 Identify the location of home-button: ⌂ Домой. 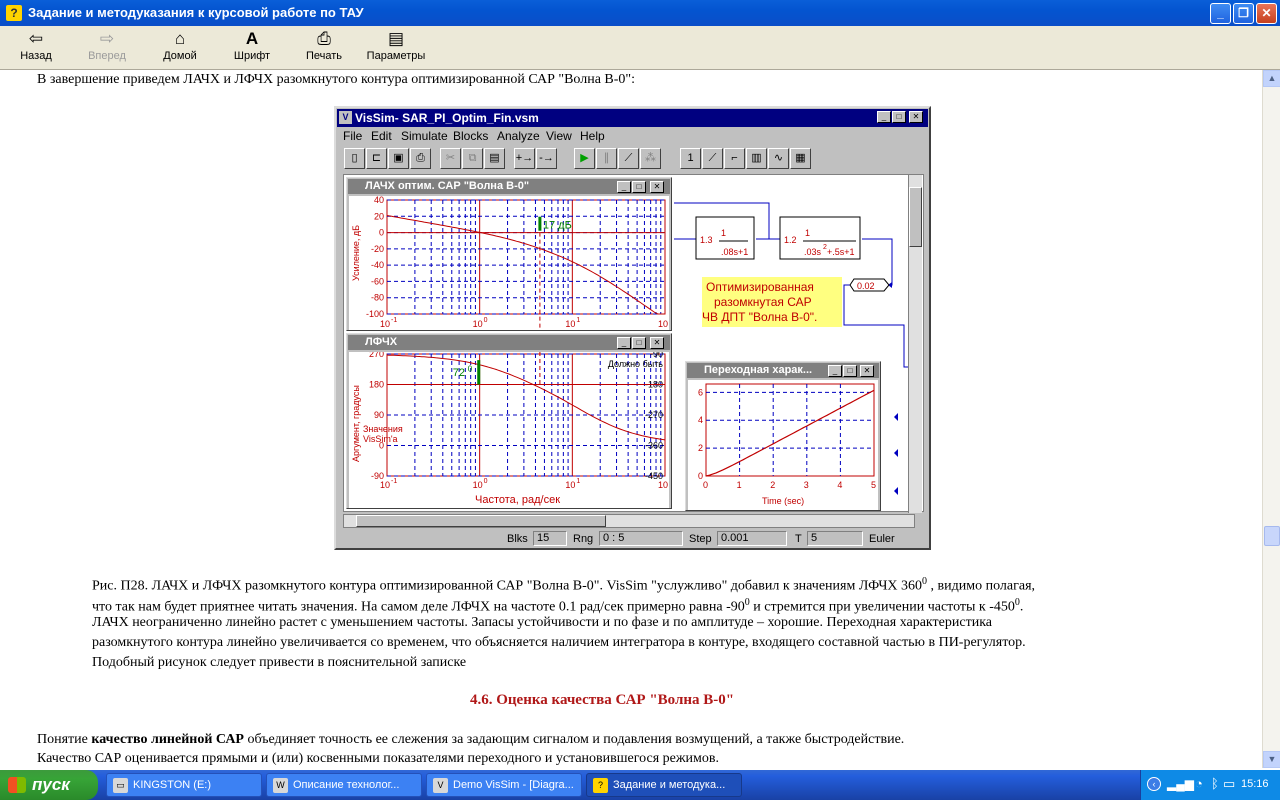
(180, 48).